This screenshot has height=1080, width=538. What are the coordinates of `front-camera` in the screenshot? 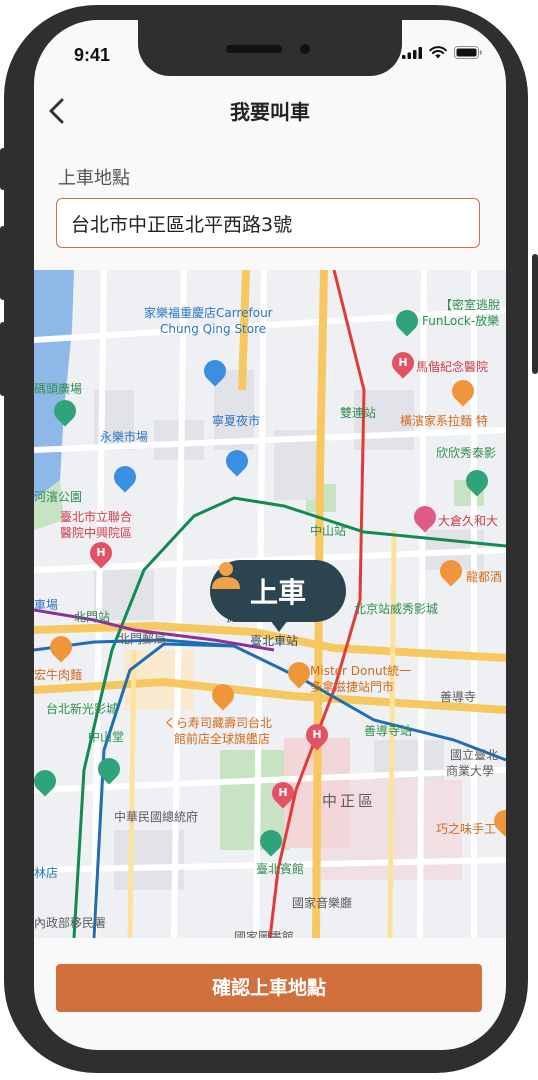 It's located at (305, 49).